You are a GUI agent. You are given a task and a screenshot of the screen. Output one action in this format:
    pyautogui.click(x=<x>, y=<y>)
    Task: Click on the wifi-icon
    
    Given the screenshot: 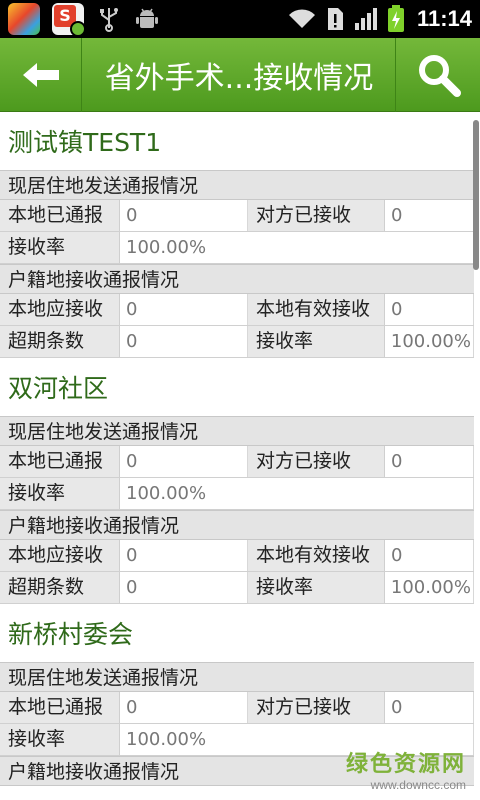 What is the action you would take?
    pyautogui.click(x=301, y=18)
    